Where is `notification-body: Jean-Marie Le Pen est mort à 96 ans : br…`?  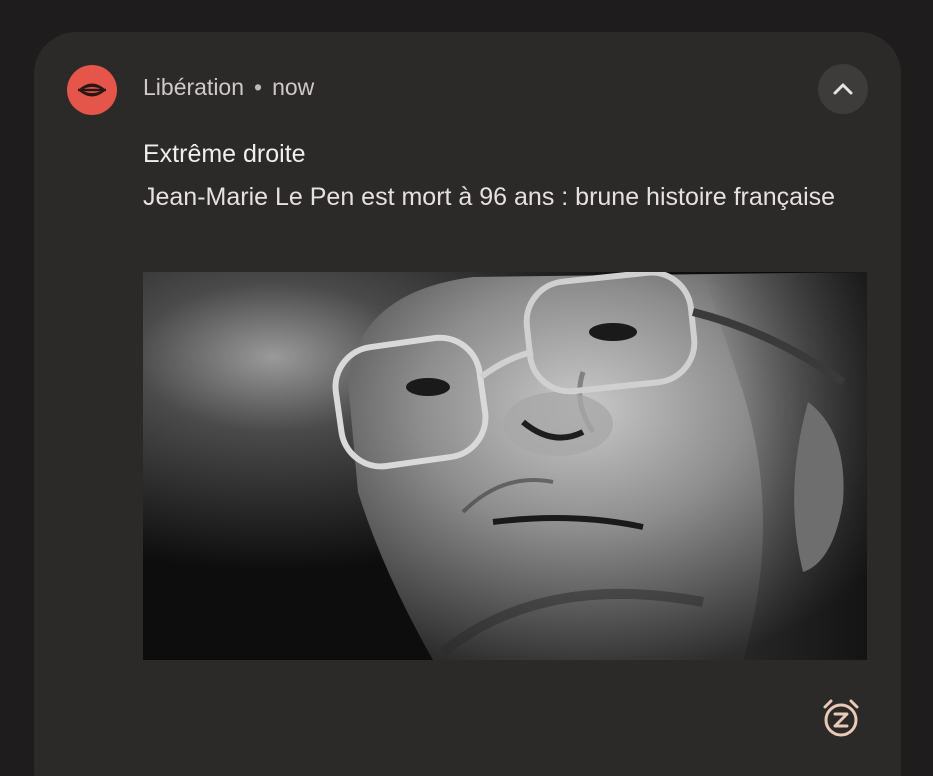 notification-body: Jean-Marie Le Pen est mort à 96 ans : br… is located at coordinates (489, 197).